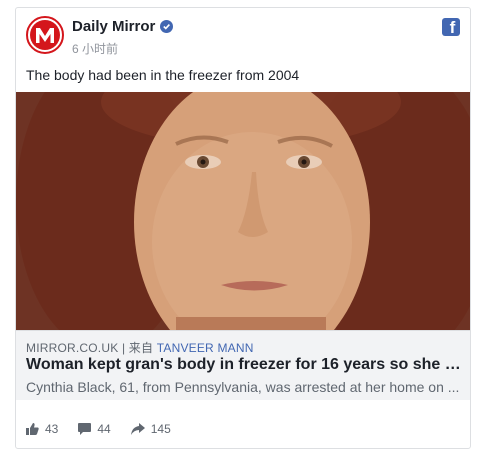 This screenshot has height=450, width=500. What do you see at coordinates (113, 26) in the screenshot?
I see `page-name-label: Daily Mirror` at bounding box center [113, 26].